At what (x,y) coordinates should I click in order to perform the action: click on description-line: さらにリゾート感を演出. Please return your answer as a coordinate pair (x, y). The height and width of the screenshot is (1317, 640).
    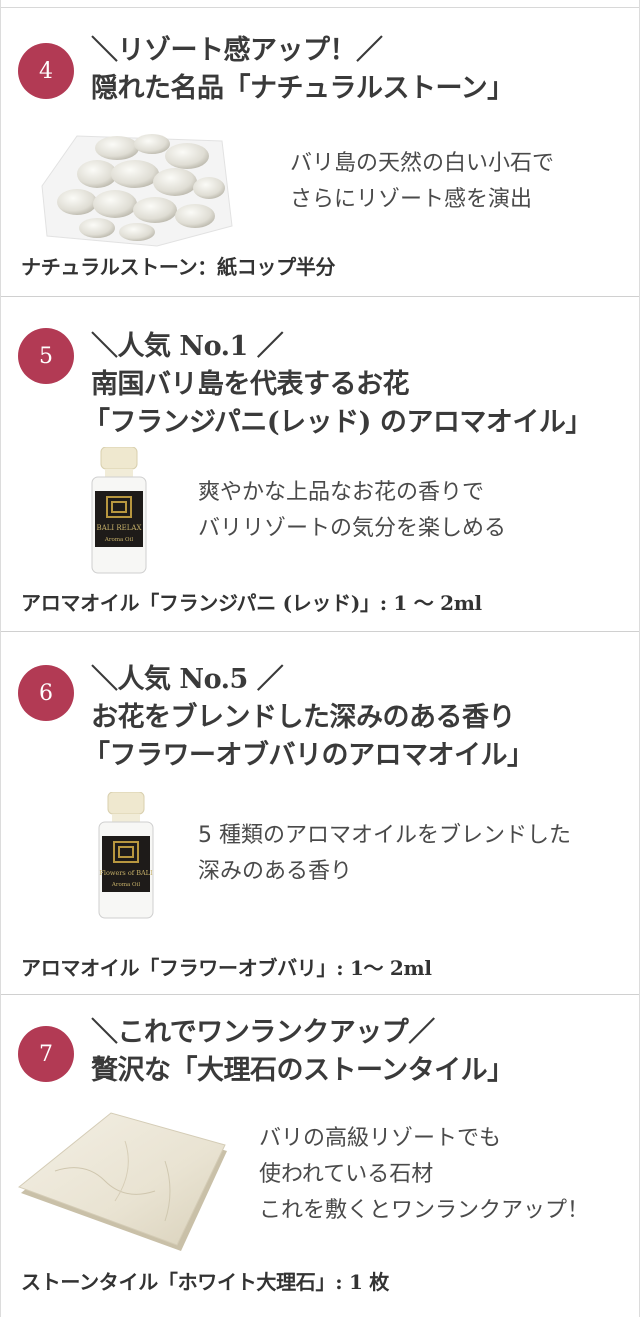
    Looking at the image, I should click on (411, 199).